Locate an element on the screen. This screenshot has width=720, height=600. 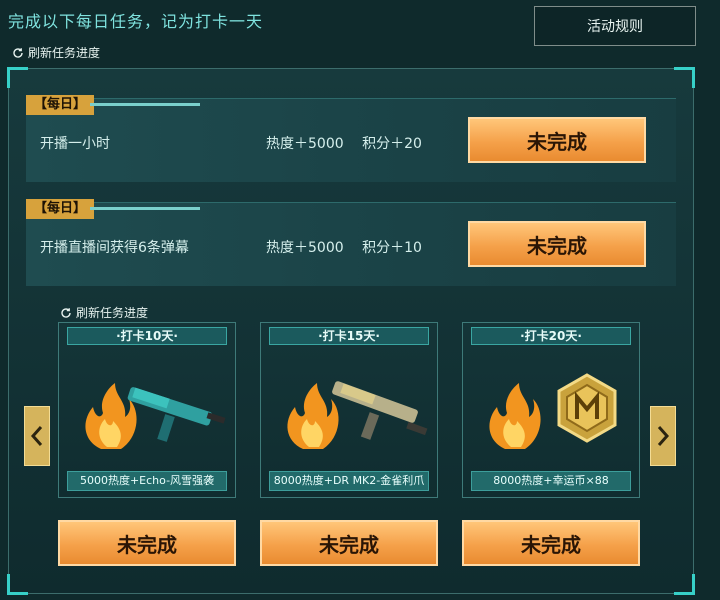
refresh-progress-button: 刷新任务进度 is located at coordinates (56, 52).